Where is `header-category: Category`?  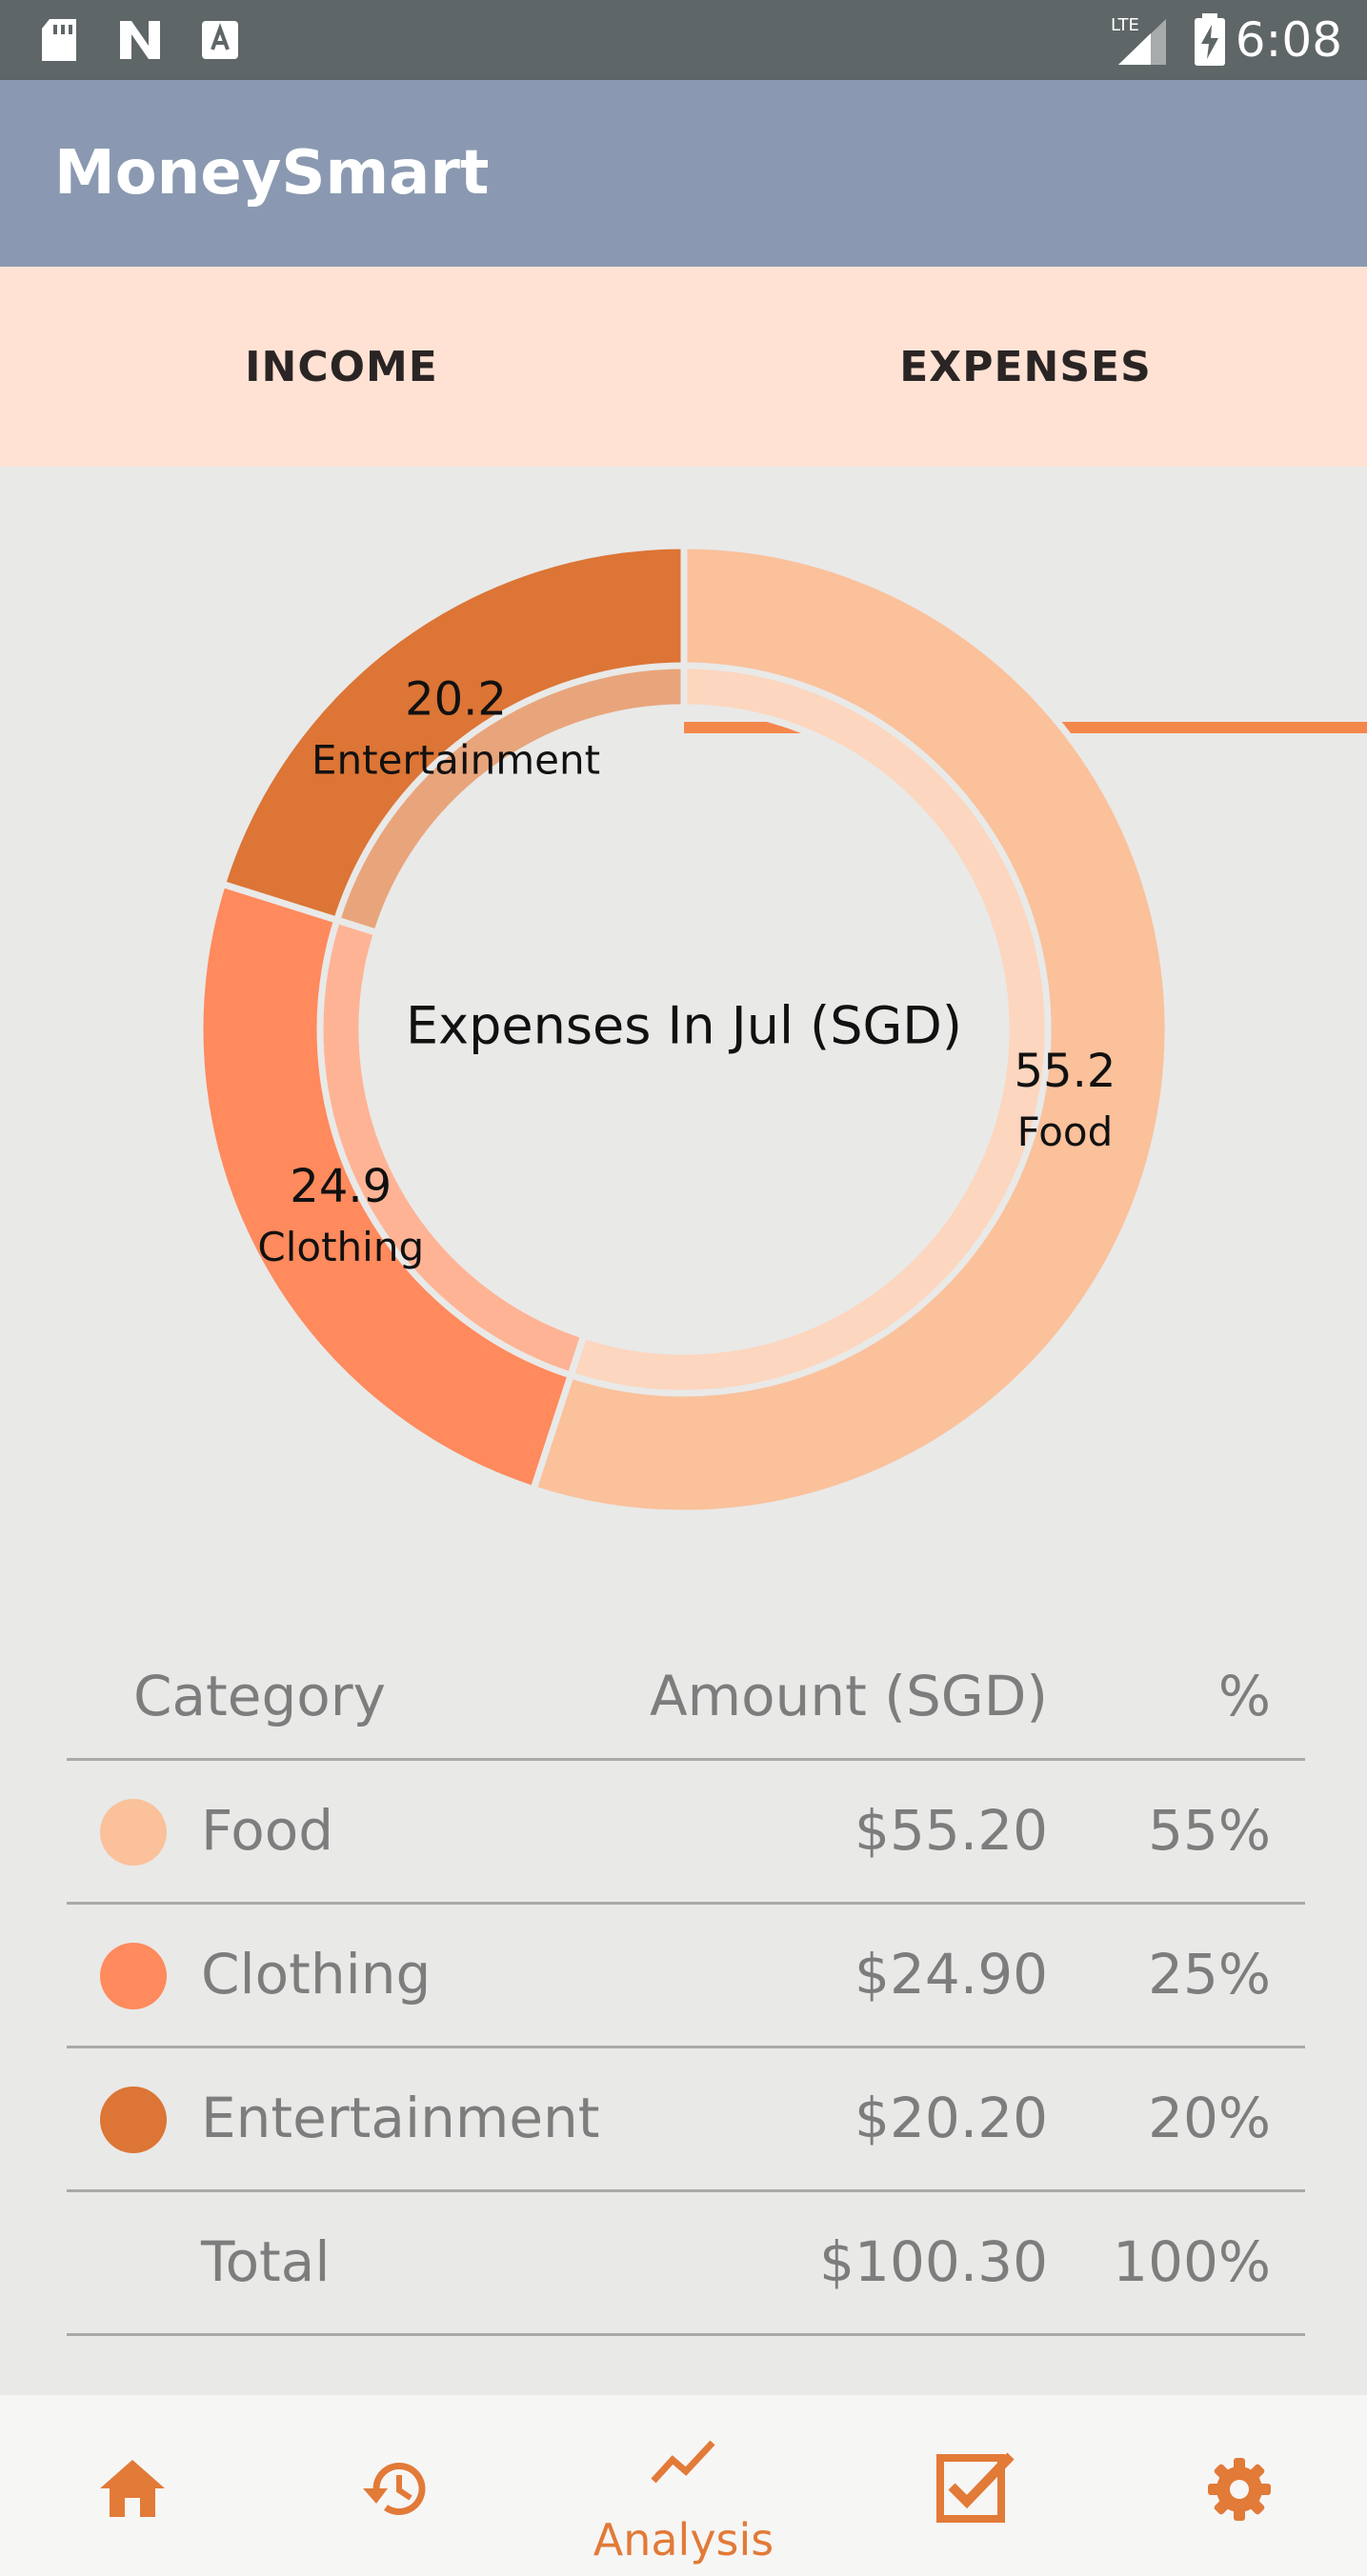 header-category: Category is located at coordinates (259, 1696).